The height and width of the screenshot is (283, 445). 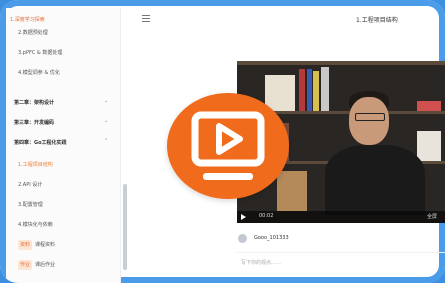 I want to click on chevron-up-icon: ⌃, so click(x=106, y=141).